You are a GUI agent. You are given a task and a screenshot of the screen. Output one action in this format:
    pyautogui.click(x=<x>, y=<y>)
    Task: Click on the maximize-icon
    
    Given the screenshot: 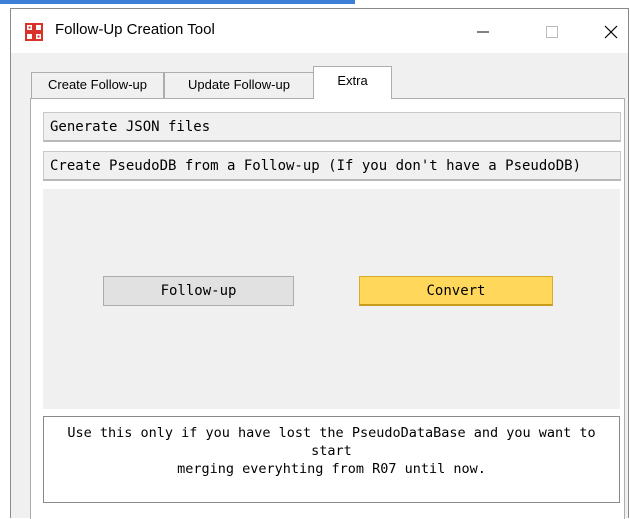 What is the action you would take?
    pyautogui.click(x=552, y=32)
    